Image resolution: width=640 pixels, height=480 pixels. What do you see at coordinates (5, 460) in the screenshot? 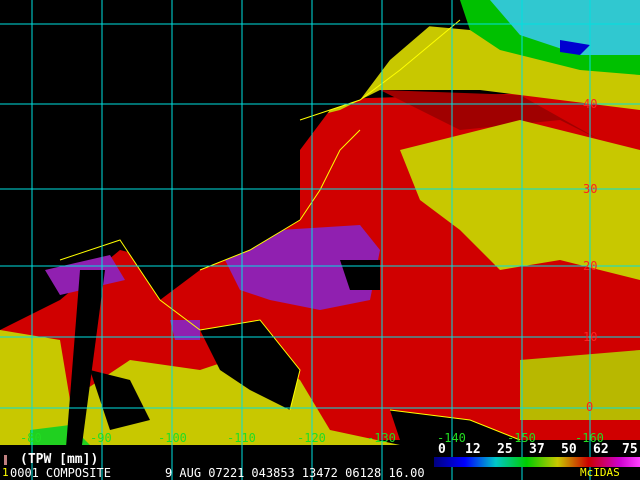
I see `frame-indicator` at bounding box center [5, 460].